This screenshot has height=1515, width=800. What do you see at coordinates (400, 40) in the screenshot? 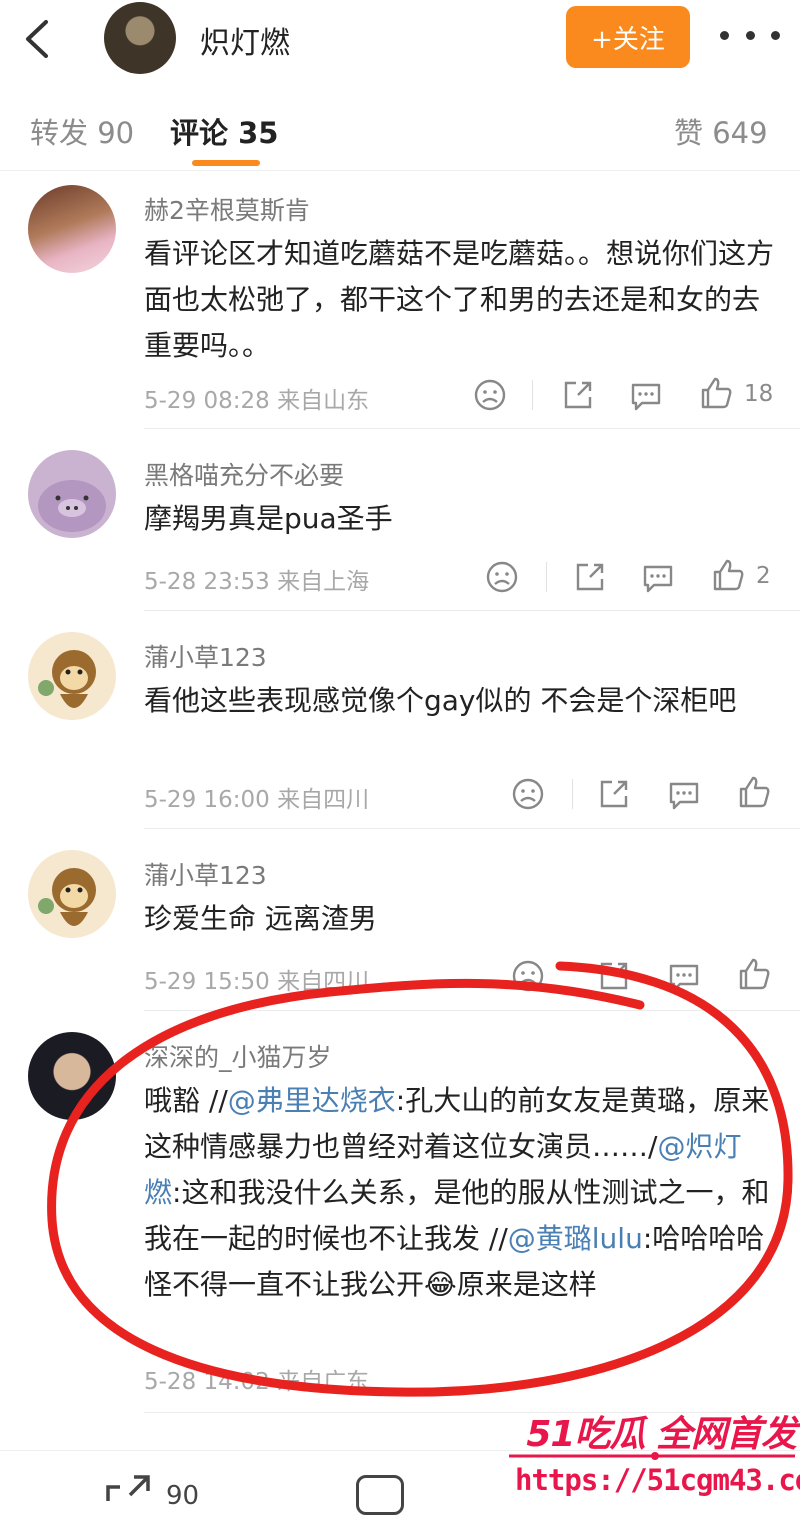
I see `top-bar: 炽灯燃 +关注` at bounding box center [400, 40].